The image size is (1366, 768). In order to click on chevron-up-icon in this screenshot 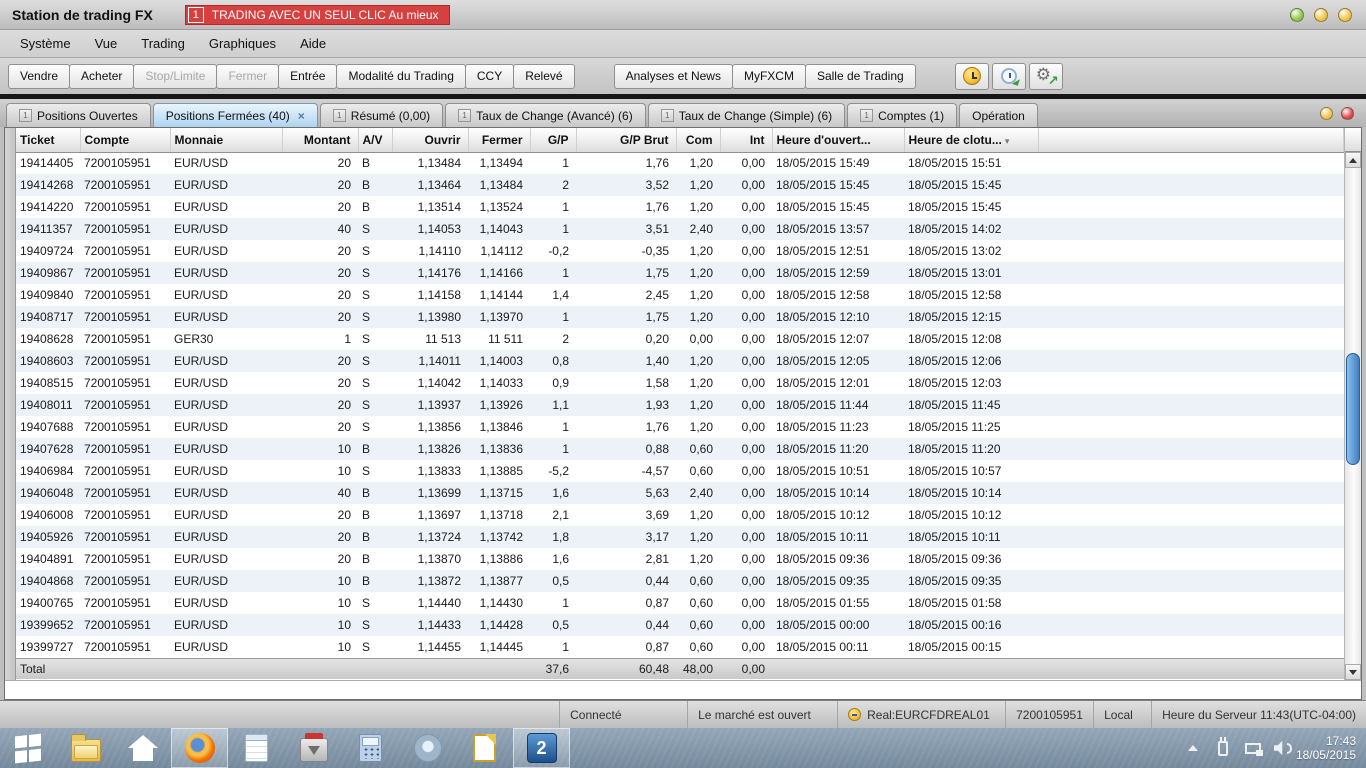, I will do `click(1193, 748)`.